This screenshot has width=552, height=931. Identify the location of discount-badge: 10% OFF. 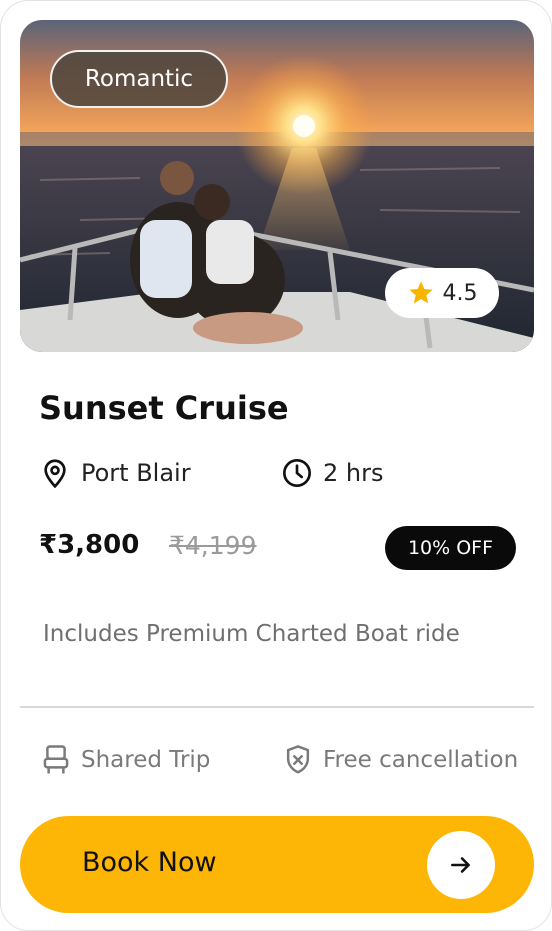
(450, 548).